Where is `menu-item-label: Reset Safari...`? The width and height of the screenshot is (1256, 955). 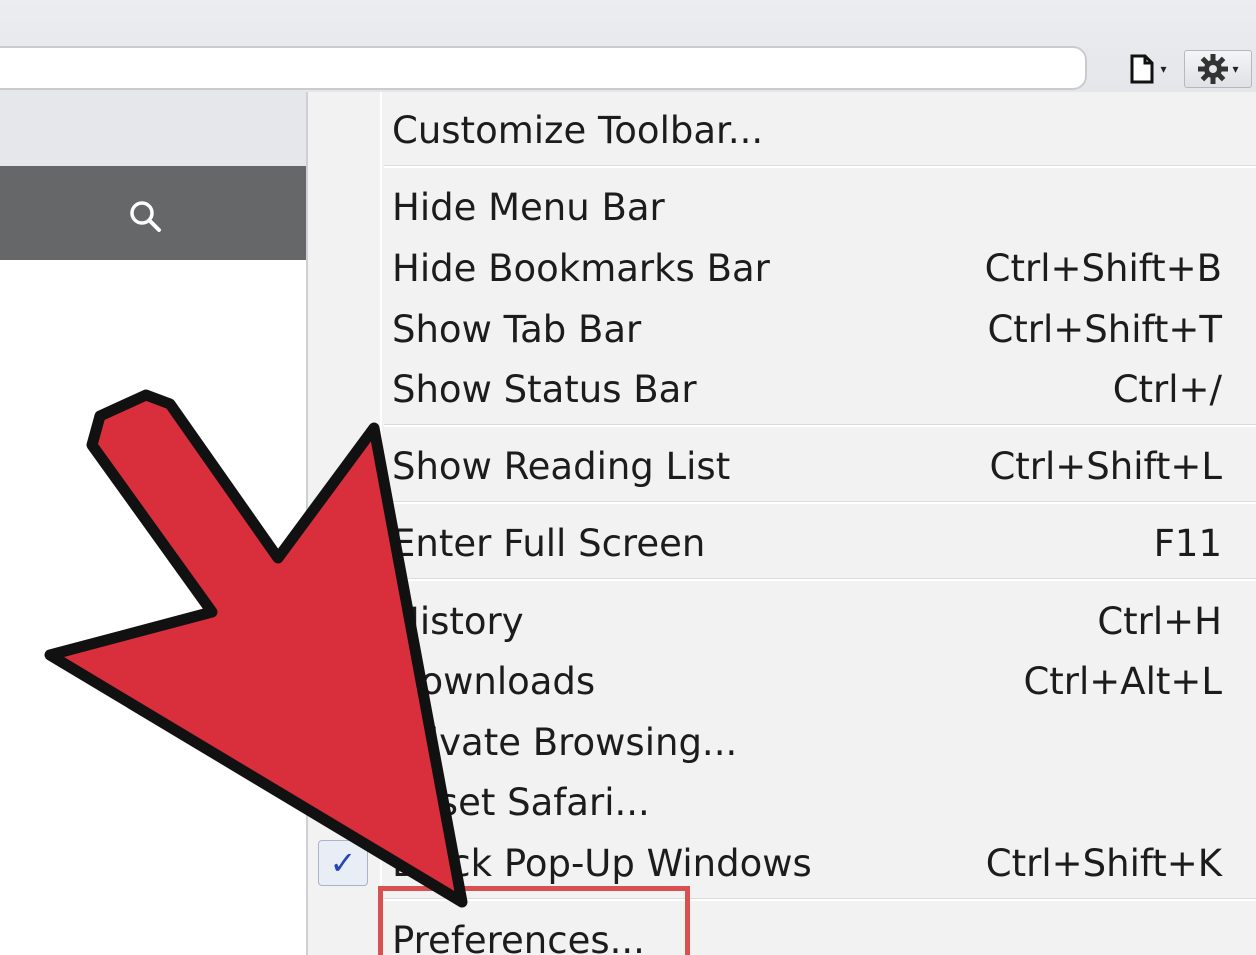 menu-item-label: Reset Safari... is located at coordinates (521, 802).